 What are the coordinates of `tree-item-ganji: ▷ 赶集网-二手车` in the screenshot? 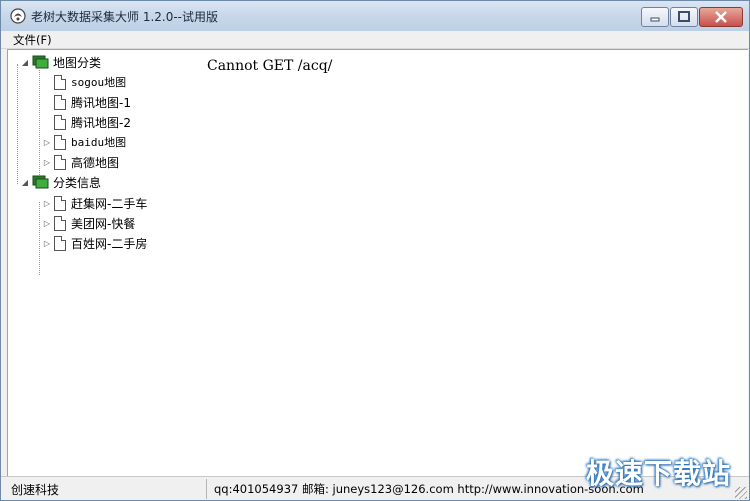 It's located at (94, 203).